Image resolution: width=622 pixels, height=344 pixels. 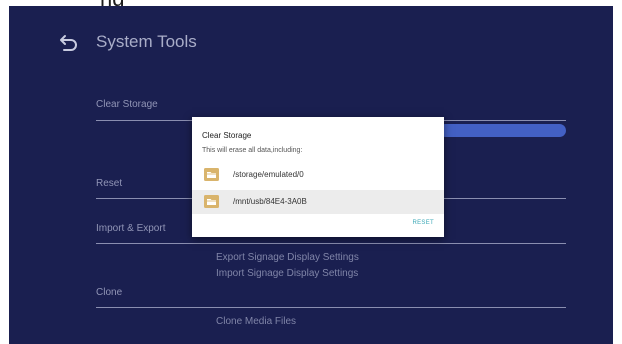 What do you see at coordinates (318, 202) in the screenshot?
I see `storage-item-usb: /mnt/usb/84E4-3A0B` at bounding box center [318, 202].